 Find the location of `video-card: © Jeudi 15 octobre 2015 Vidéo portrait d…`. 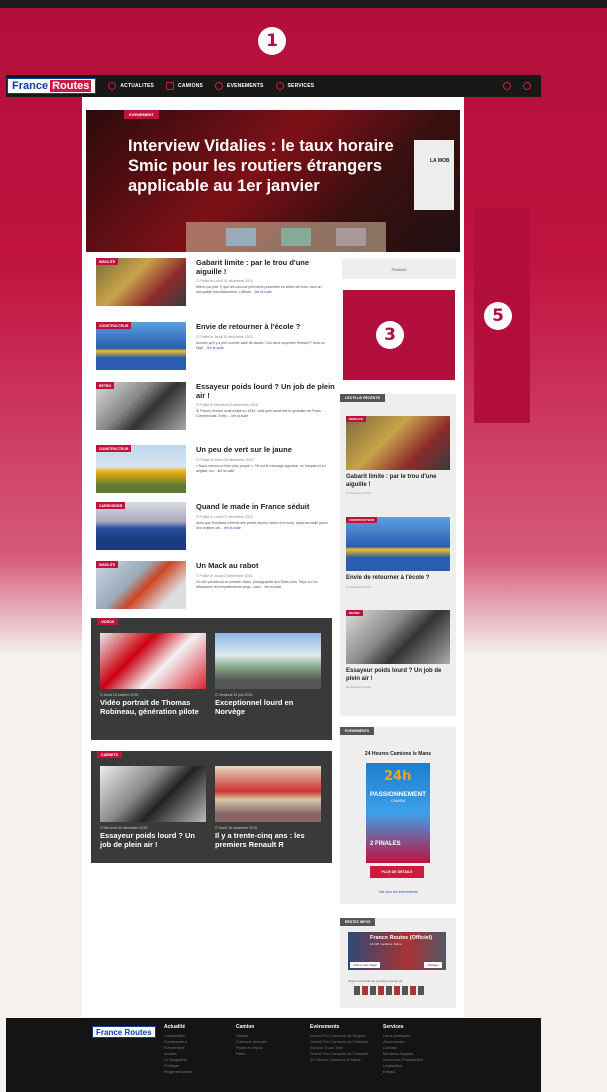

video-card: © Jeudi 15 octobre 2015 Vidéo portrait d… is located at coordinates (153, 674).